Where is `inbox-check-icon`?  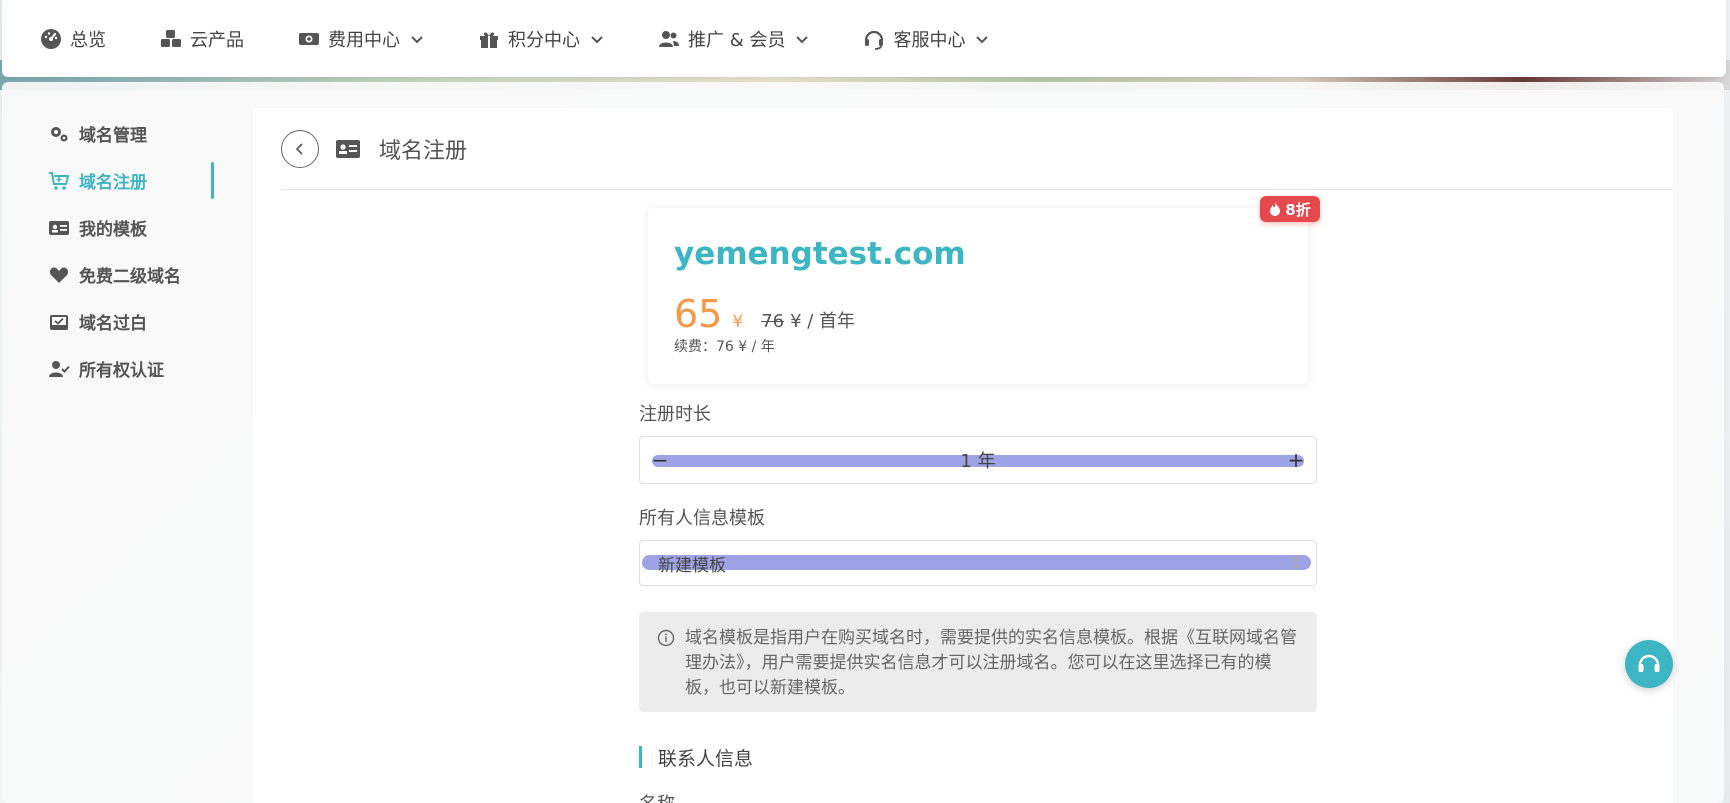
inbox-check-icon is located at coordinates (59, 322).